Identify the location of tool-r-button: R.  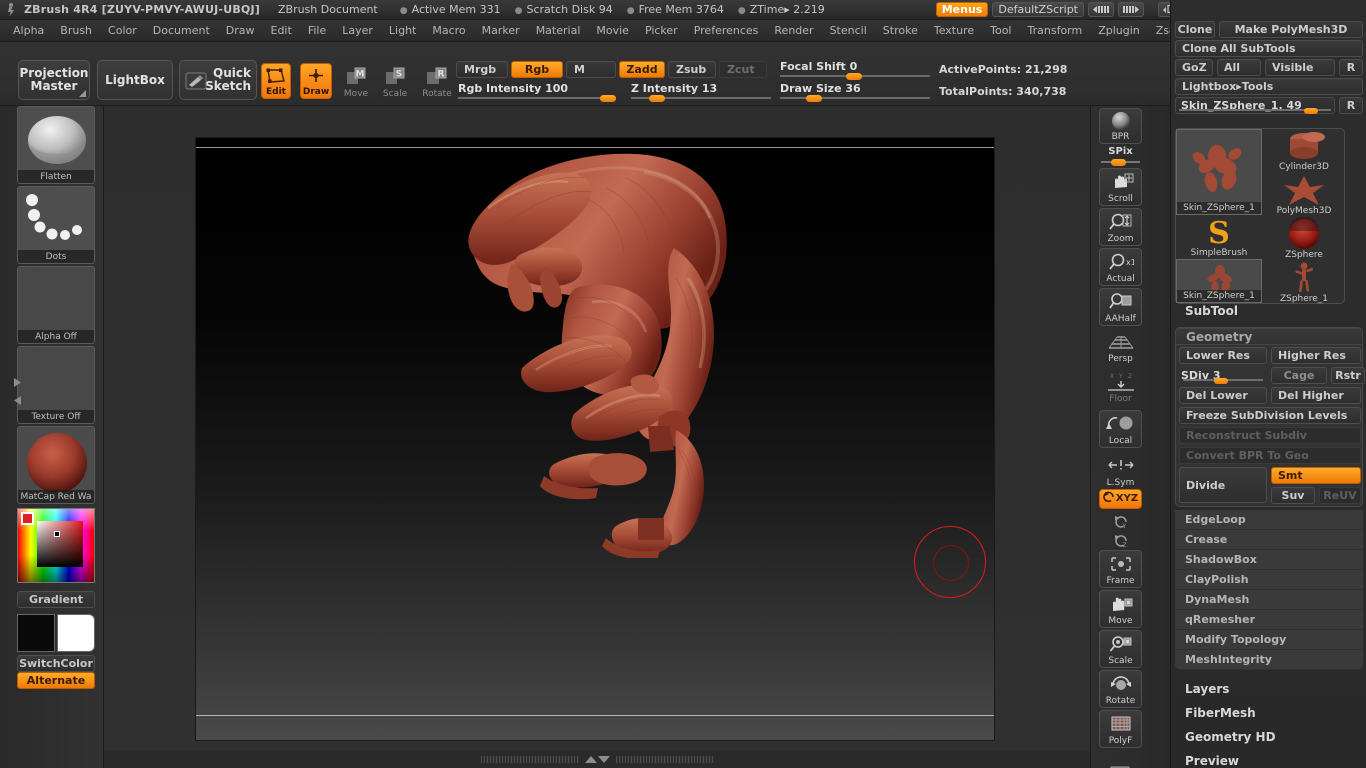
(1351, 105).